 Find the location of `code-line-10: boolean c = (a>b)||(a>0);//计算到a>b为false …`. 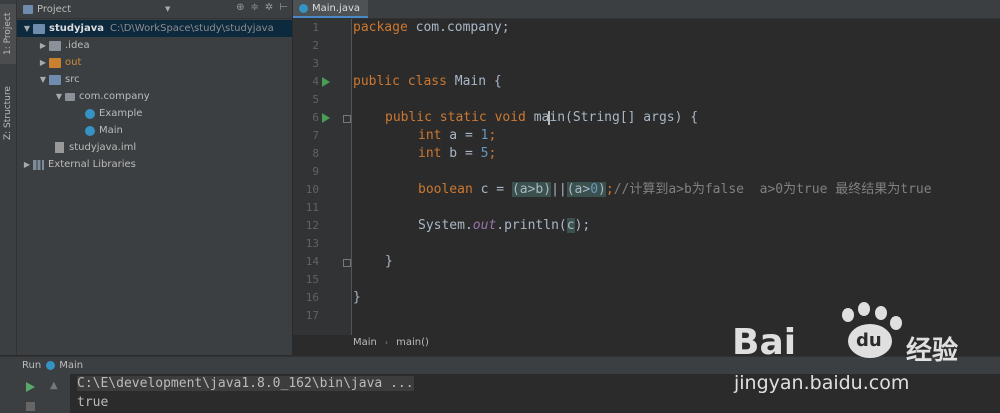

code-line-10: boolean c = (a>b)||(a>0);//计算到a>b为false … is located at coordinates (675, 190).